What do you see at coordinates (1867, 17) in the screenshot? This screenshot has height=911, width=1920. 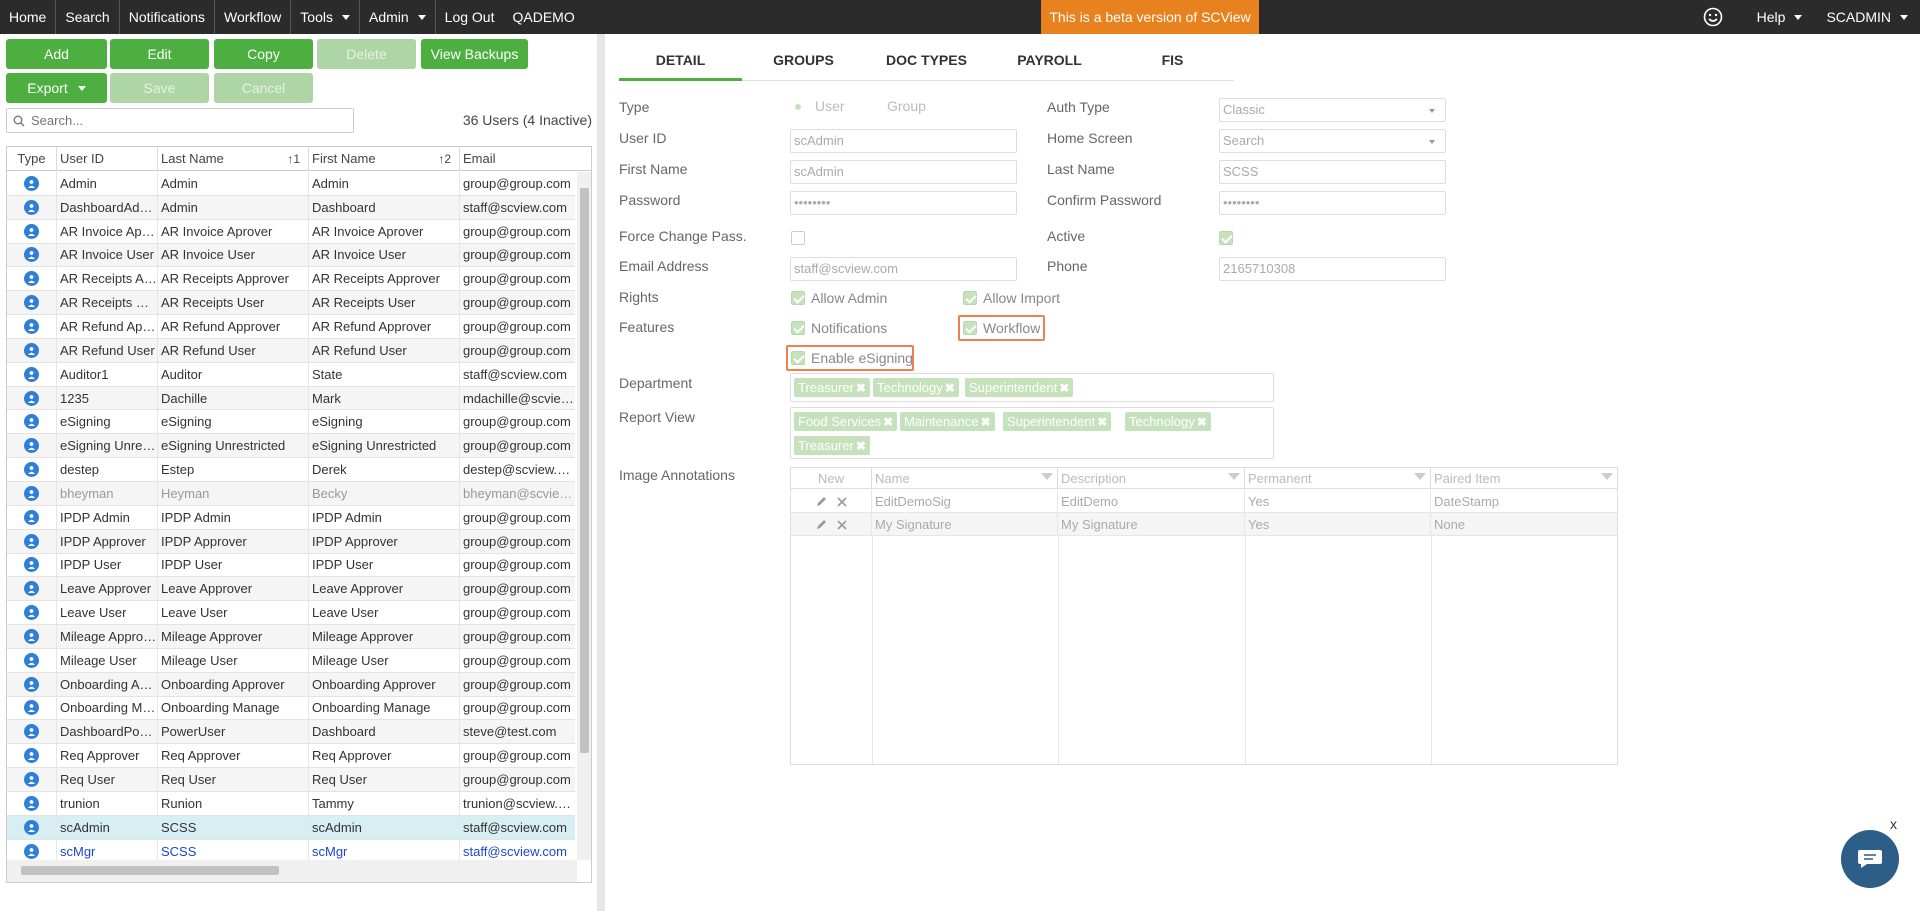 I see `user-menu: SCADMIN` at bounding box center [1867, 17].